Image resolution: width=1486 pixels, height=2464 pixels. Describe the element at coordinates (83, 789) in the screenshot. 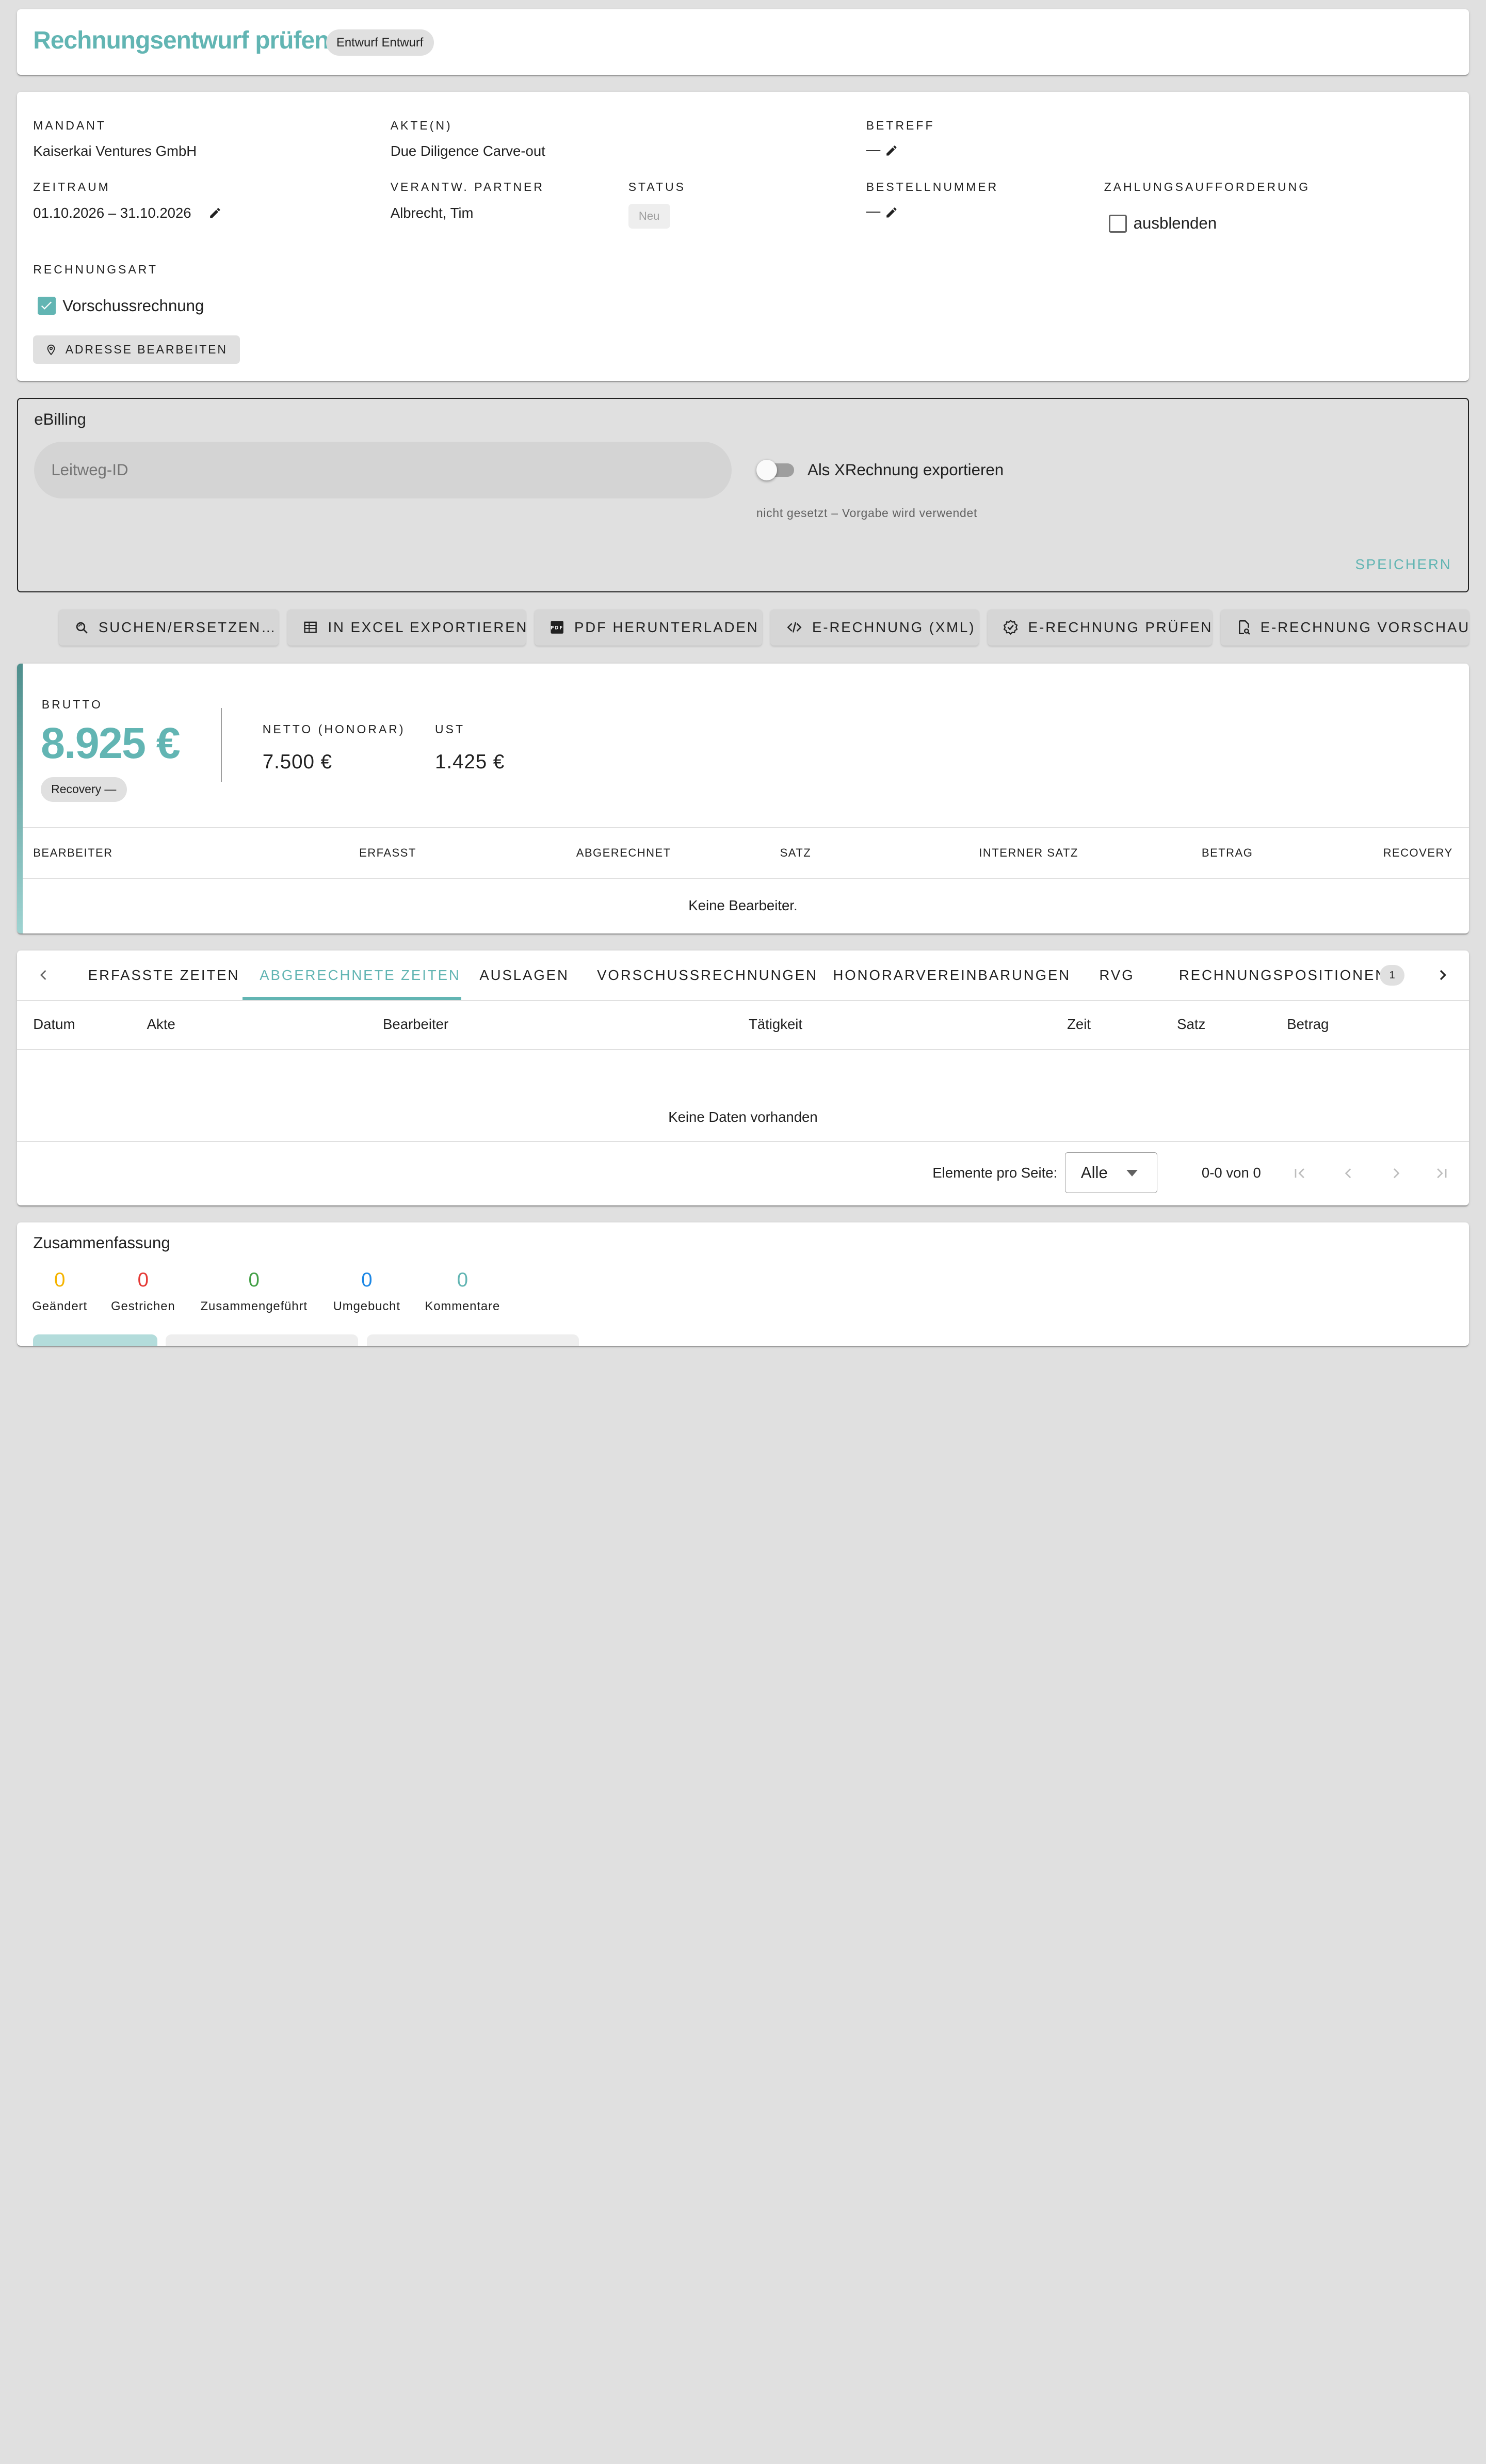

I see `recovery-chip: Recovery —` at that location.